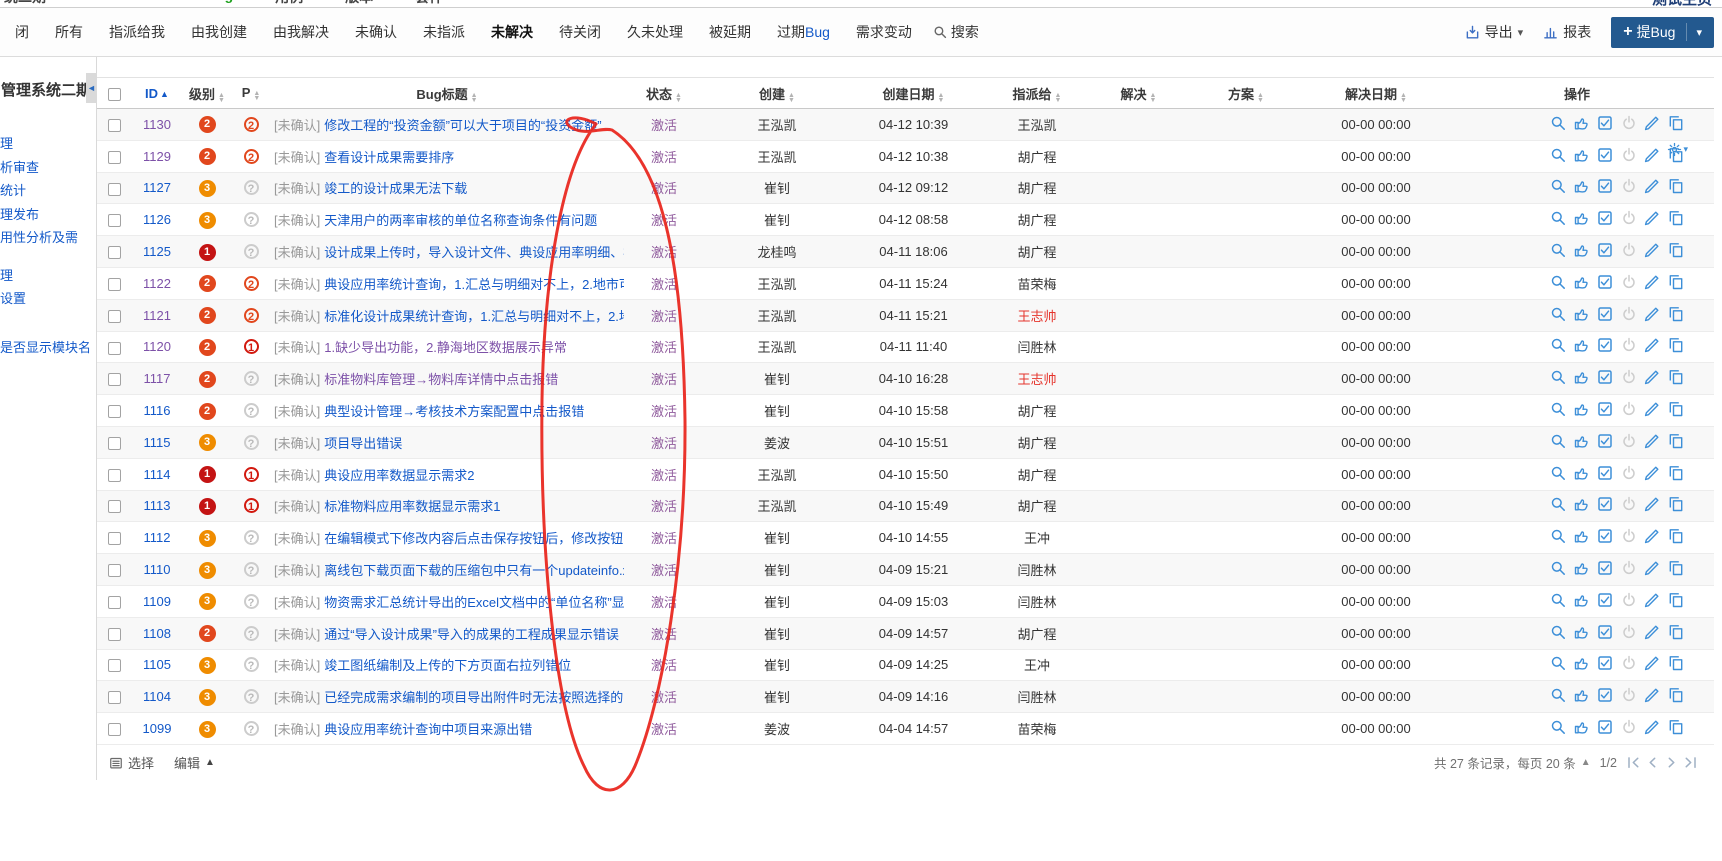  What do you see at coordinates (389, 157) in the screenshot?
I see `bug-title-link: 查看设计成果需要排序` at bounding box center [389, 157].